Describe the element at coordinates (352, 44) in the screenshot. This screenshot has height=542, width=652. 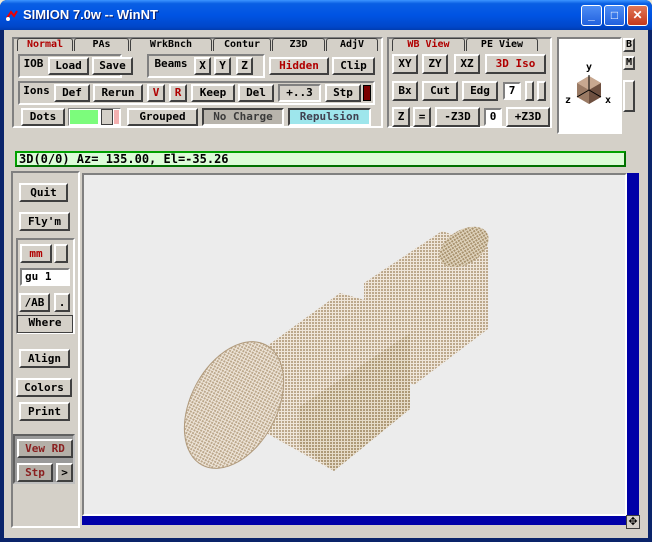
I see `tab-adjv: AdjV` at that location.